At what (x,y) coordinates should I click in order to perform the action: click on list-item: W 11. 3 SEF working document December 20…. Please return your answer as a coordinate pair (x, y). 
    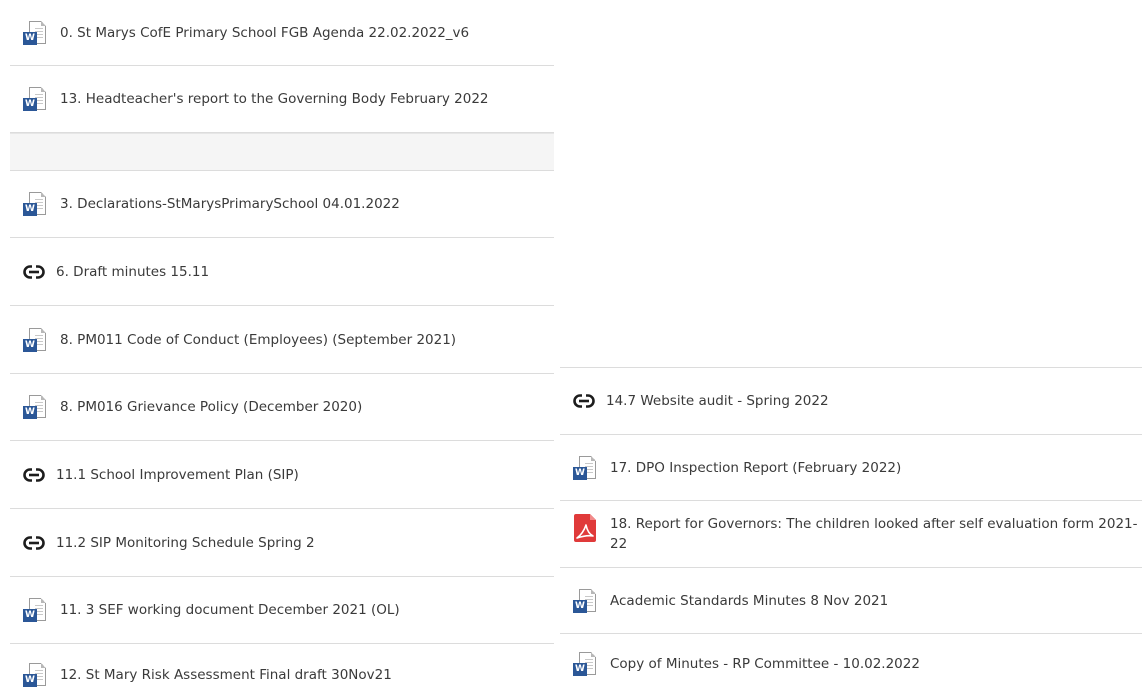
    Looking at the image, I should click on (282, 610).